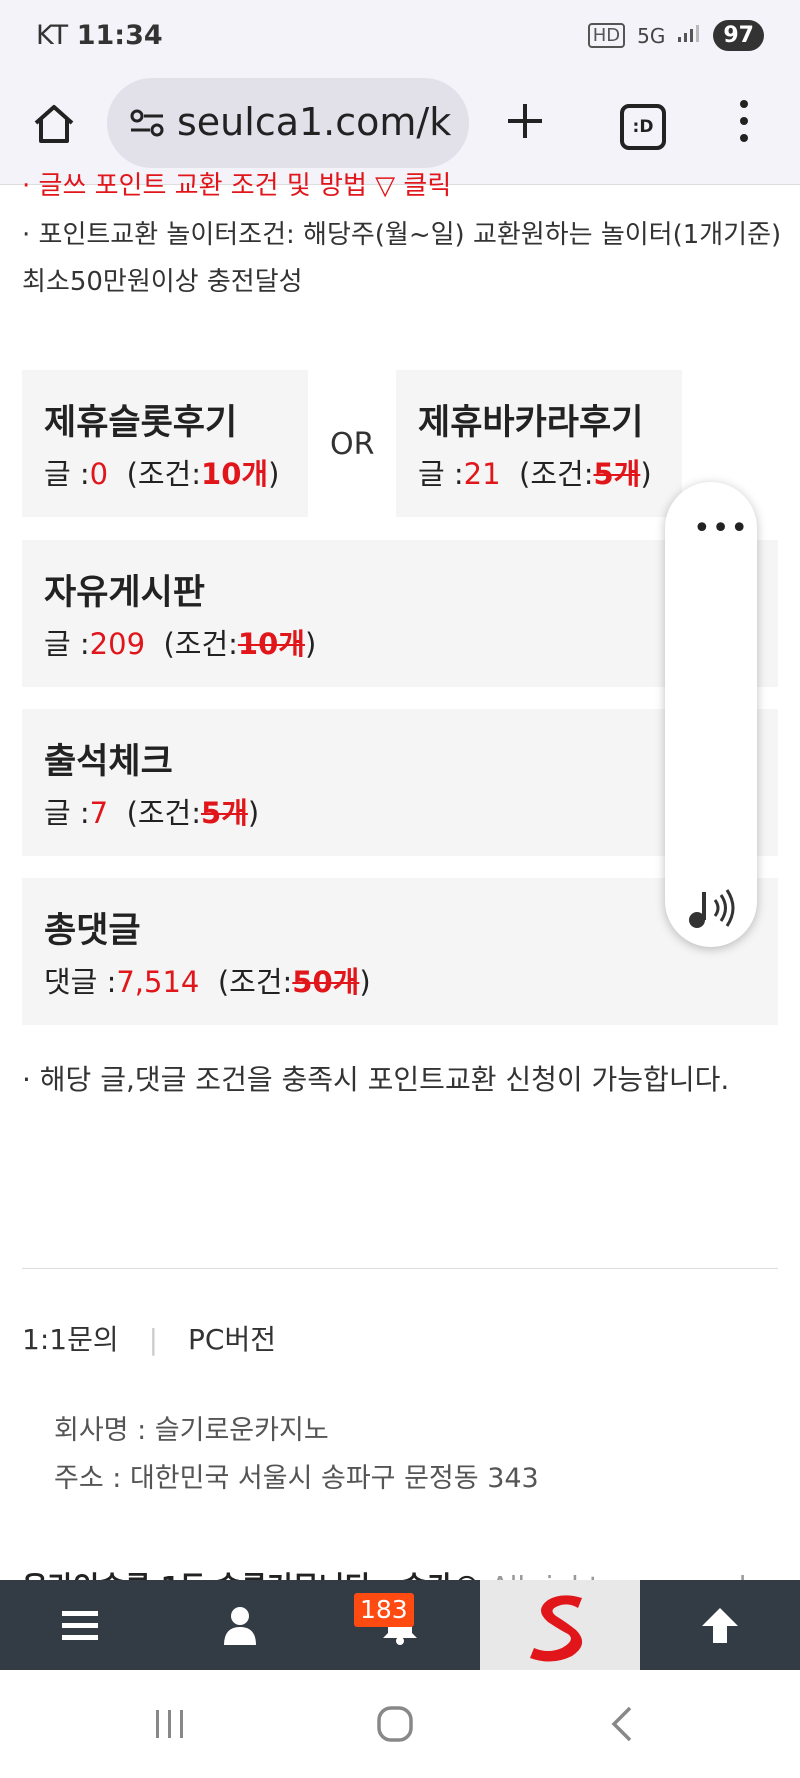 This screenshot has width=800, height=1778. Describe the element at coordinates (556, 1628) in the screenshot. I see `site-logo-icon` at that location.